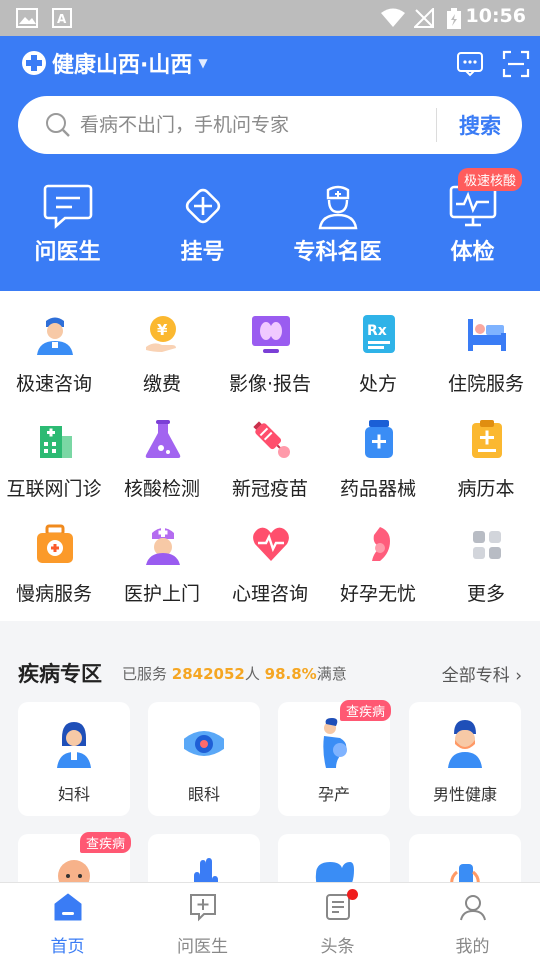 The image size is (540, 960). I want to click on service-label: 互联网门诊, so click(54, 489).